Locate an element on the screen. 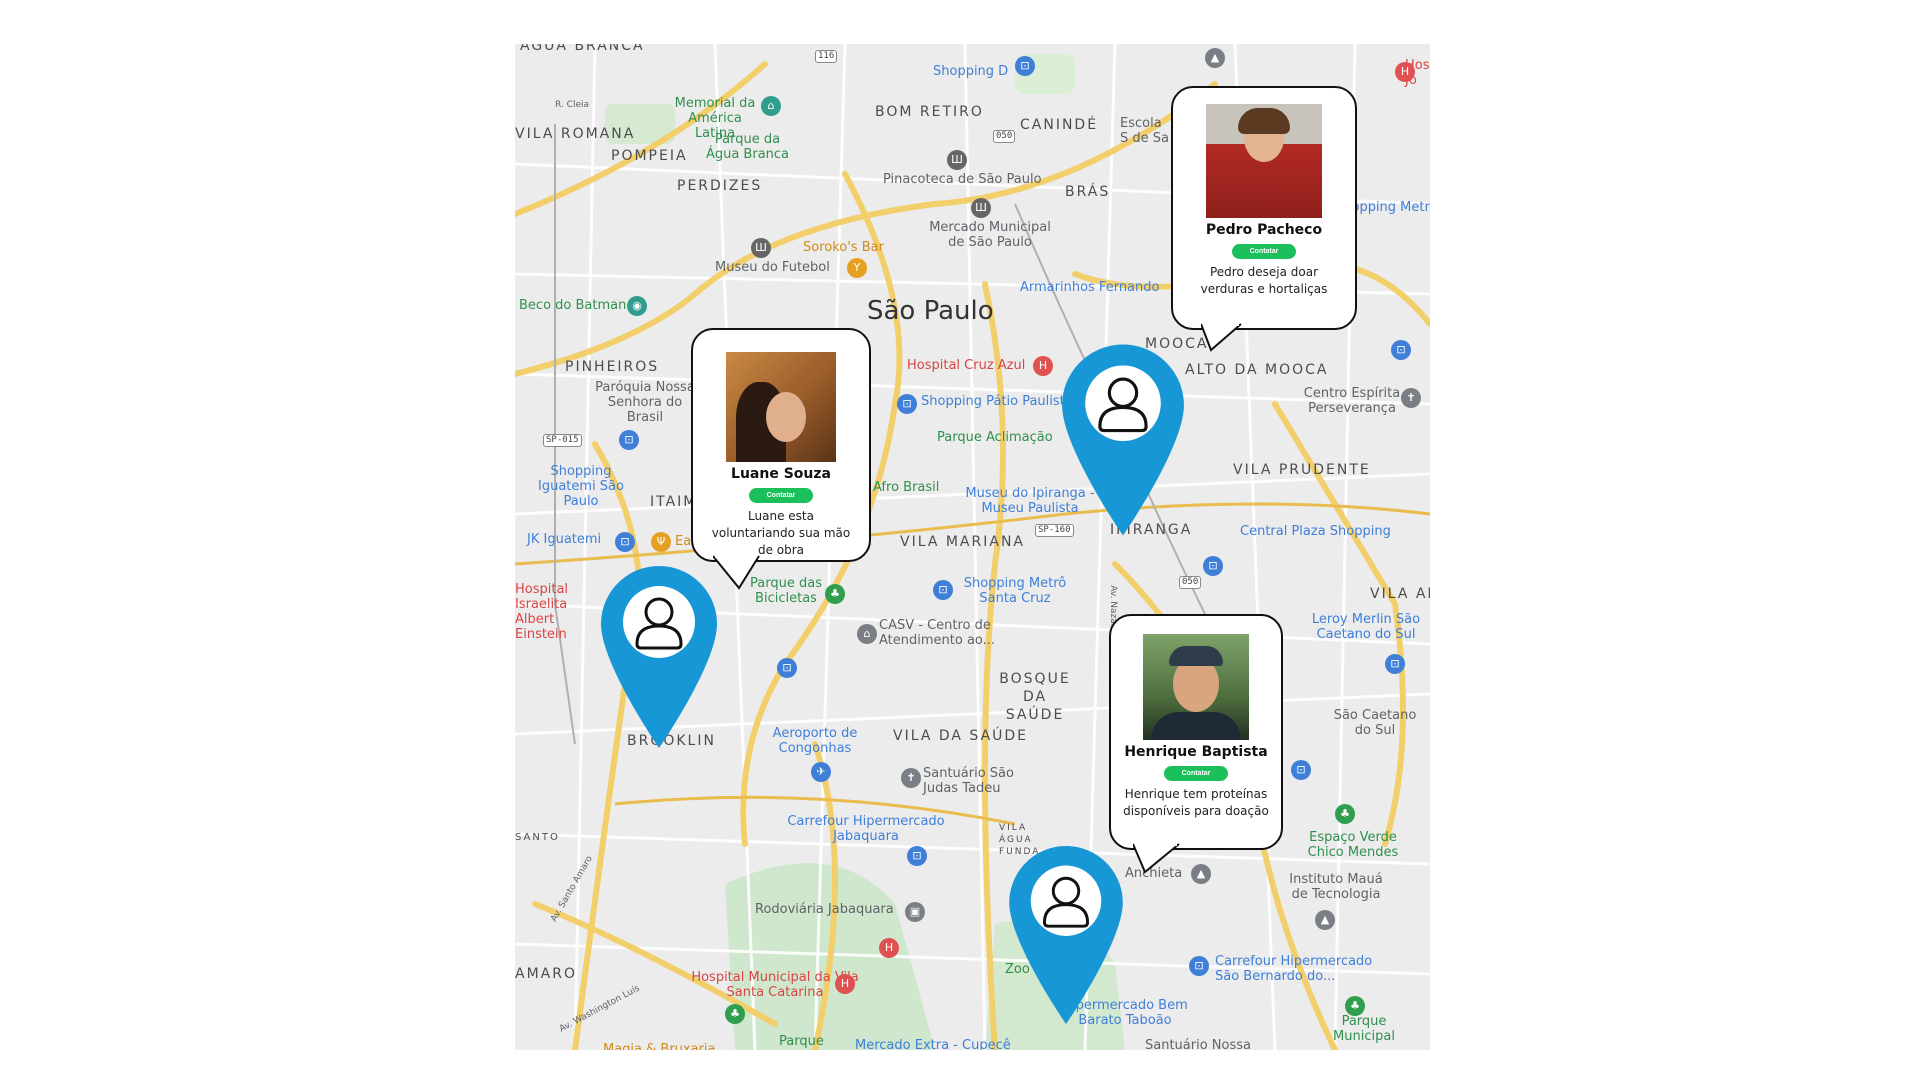  place-label: Magia & Bruxaria is located at coordinates (659, 1046).